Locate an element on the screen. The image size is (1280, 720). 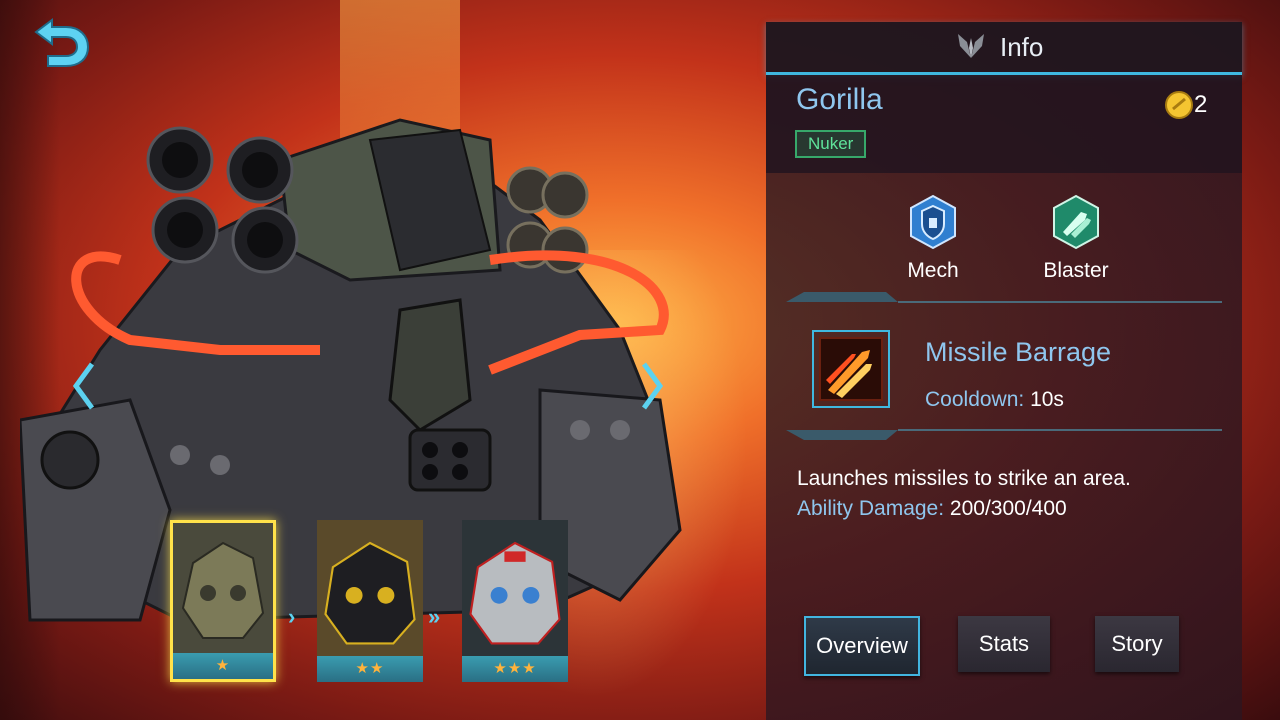
skill-cooldown: Cooldown: 10s is located at coordinates (994, 400).